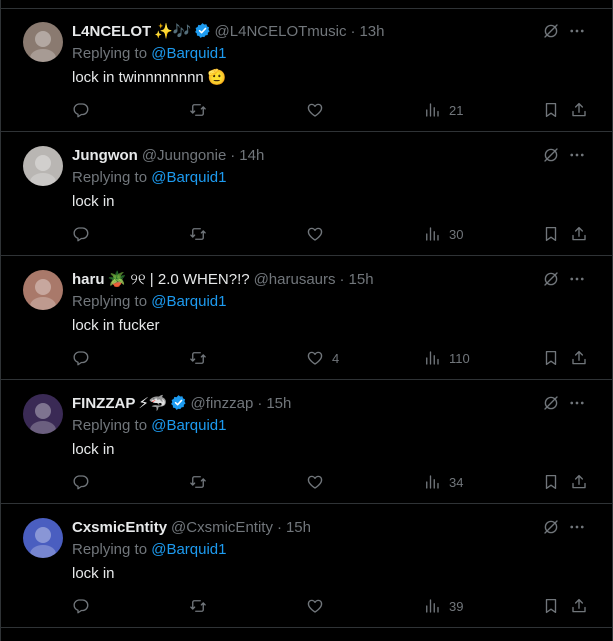 Image resolution: width=613 pixels, height=641 pixels. Describe the element at coordinates (103, 403) in the screenshot. I see `display-name: FINZZAP` at that location.